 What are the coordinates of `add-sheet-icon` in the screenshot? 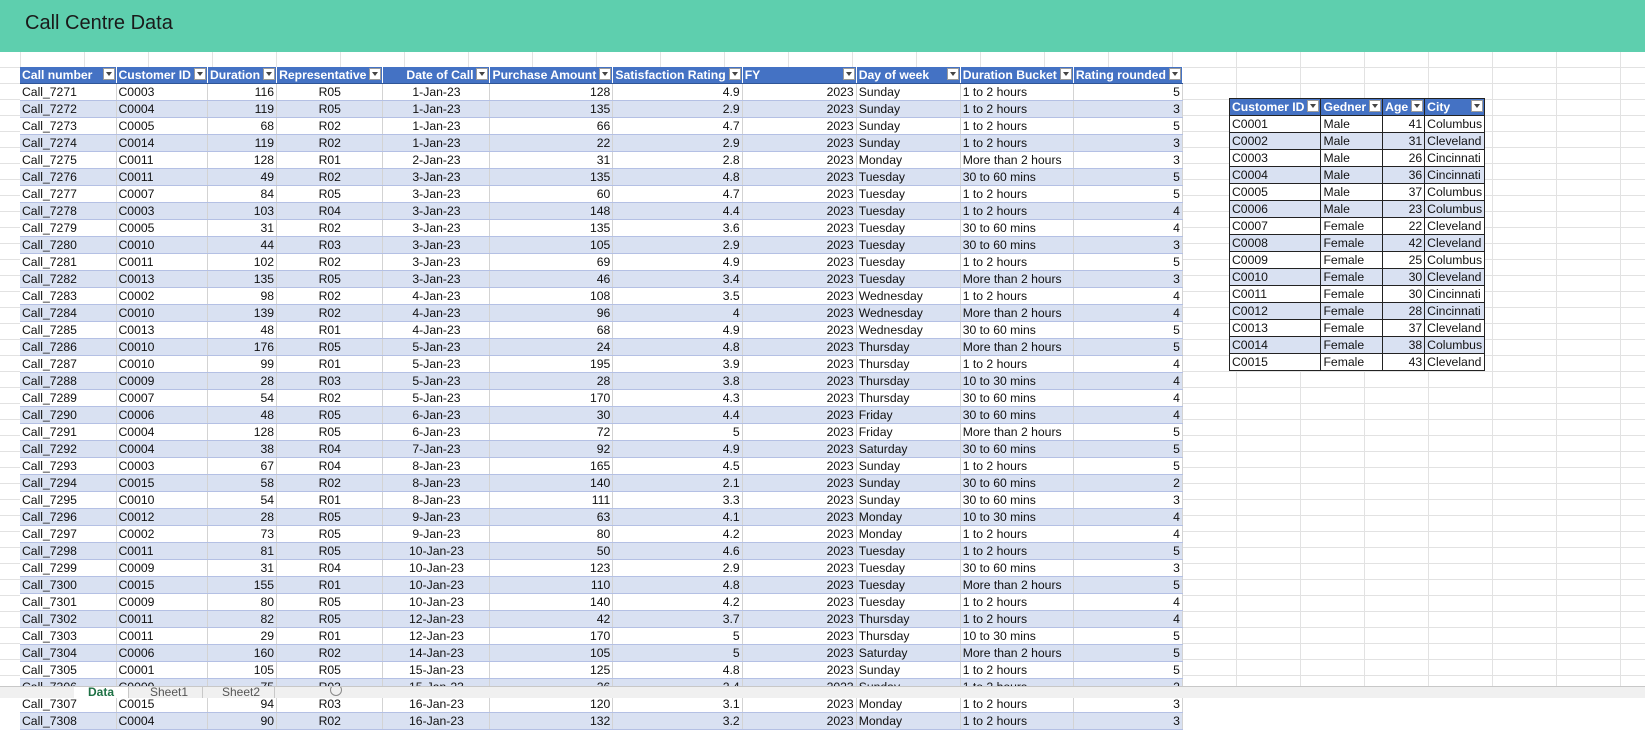 It's located at (336, 691).